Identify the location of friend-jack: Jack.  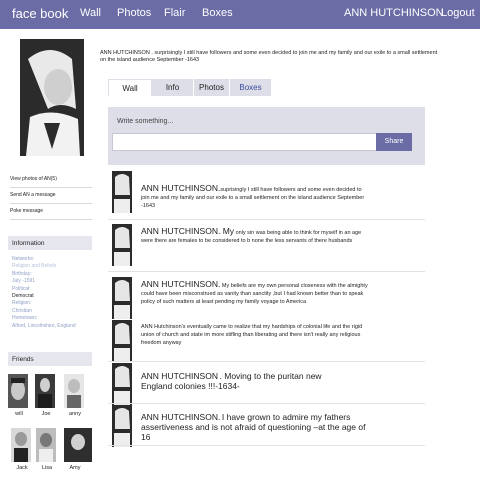
(22, 449).